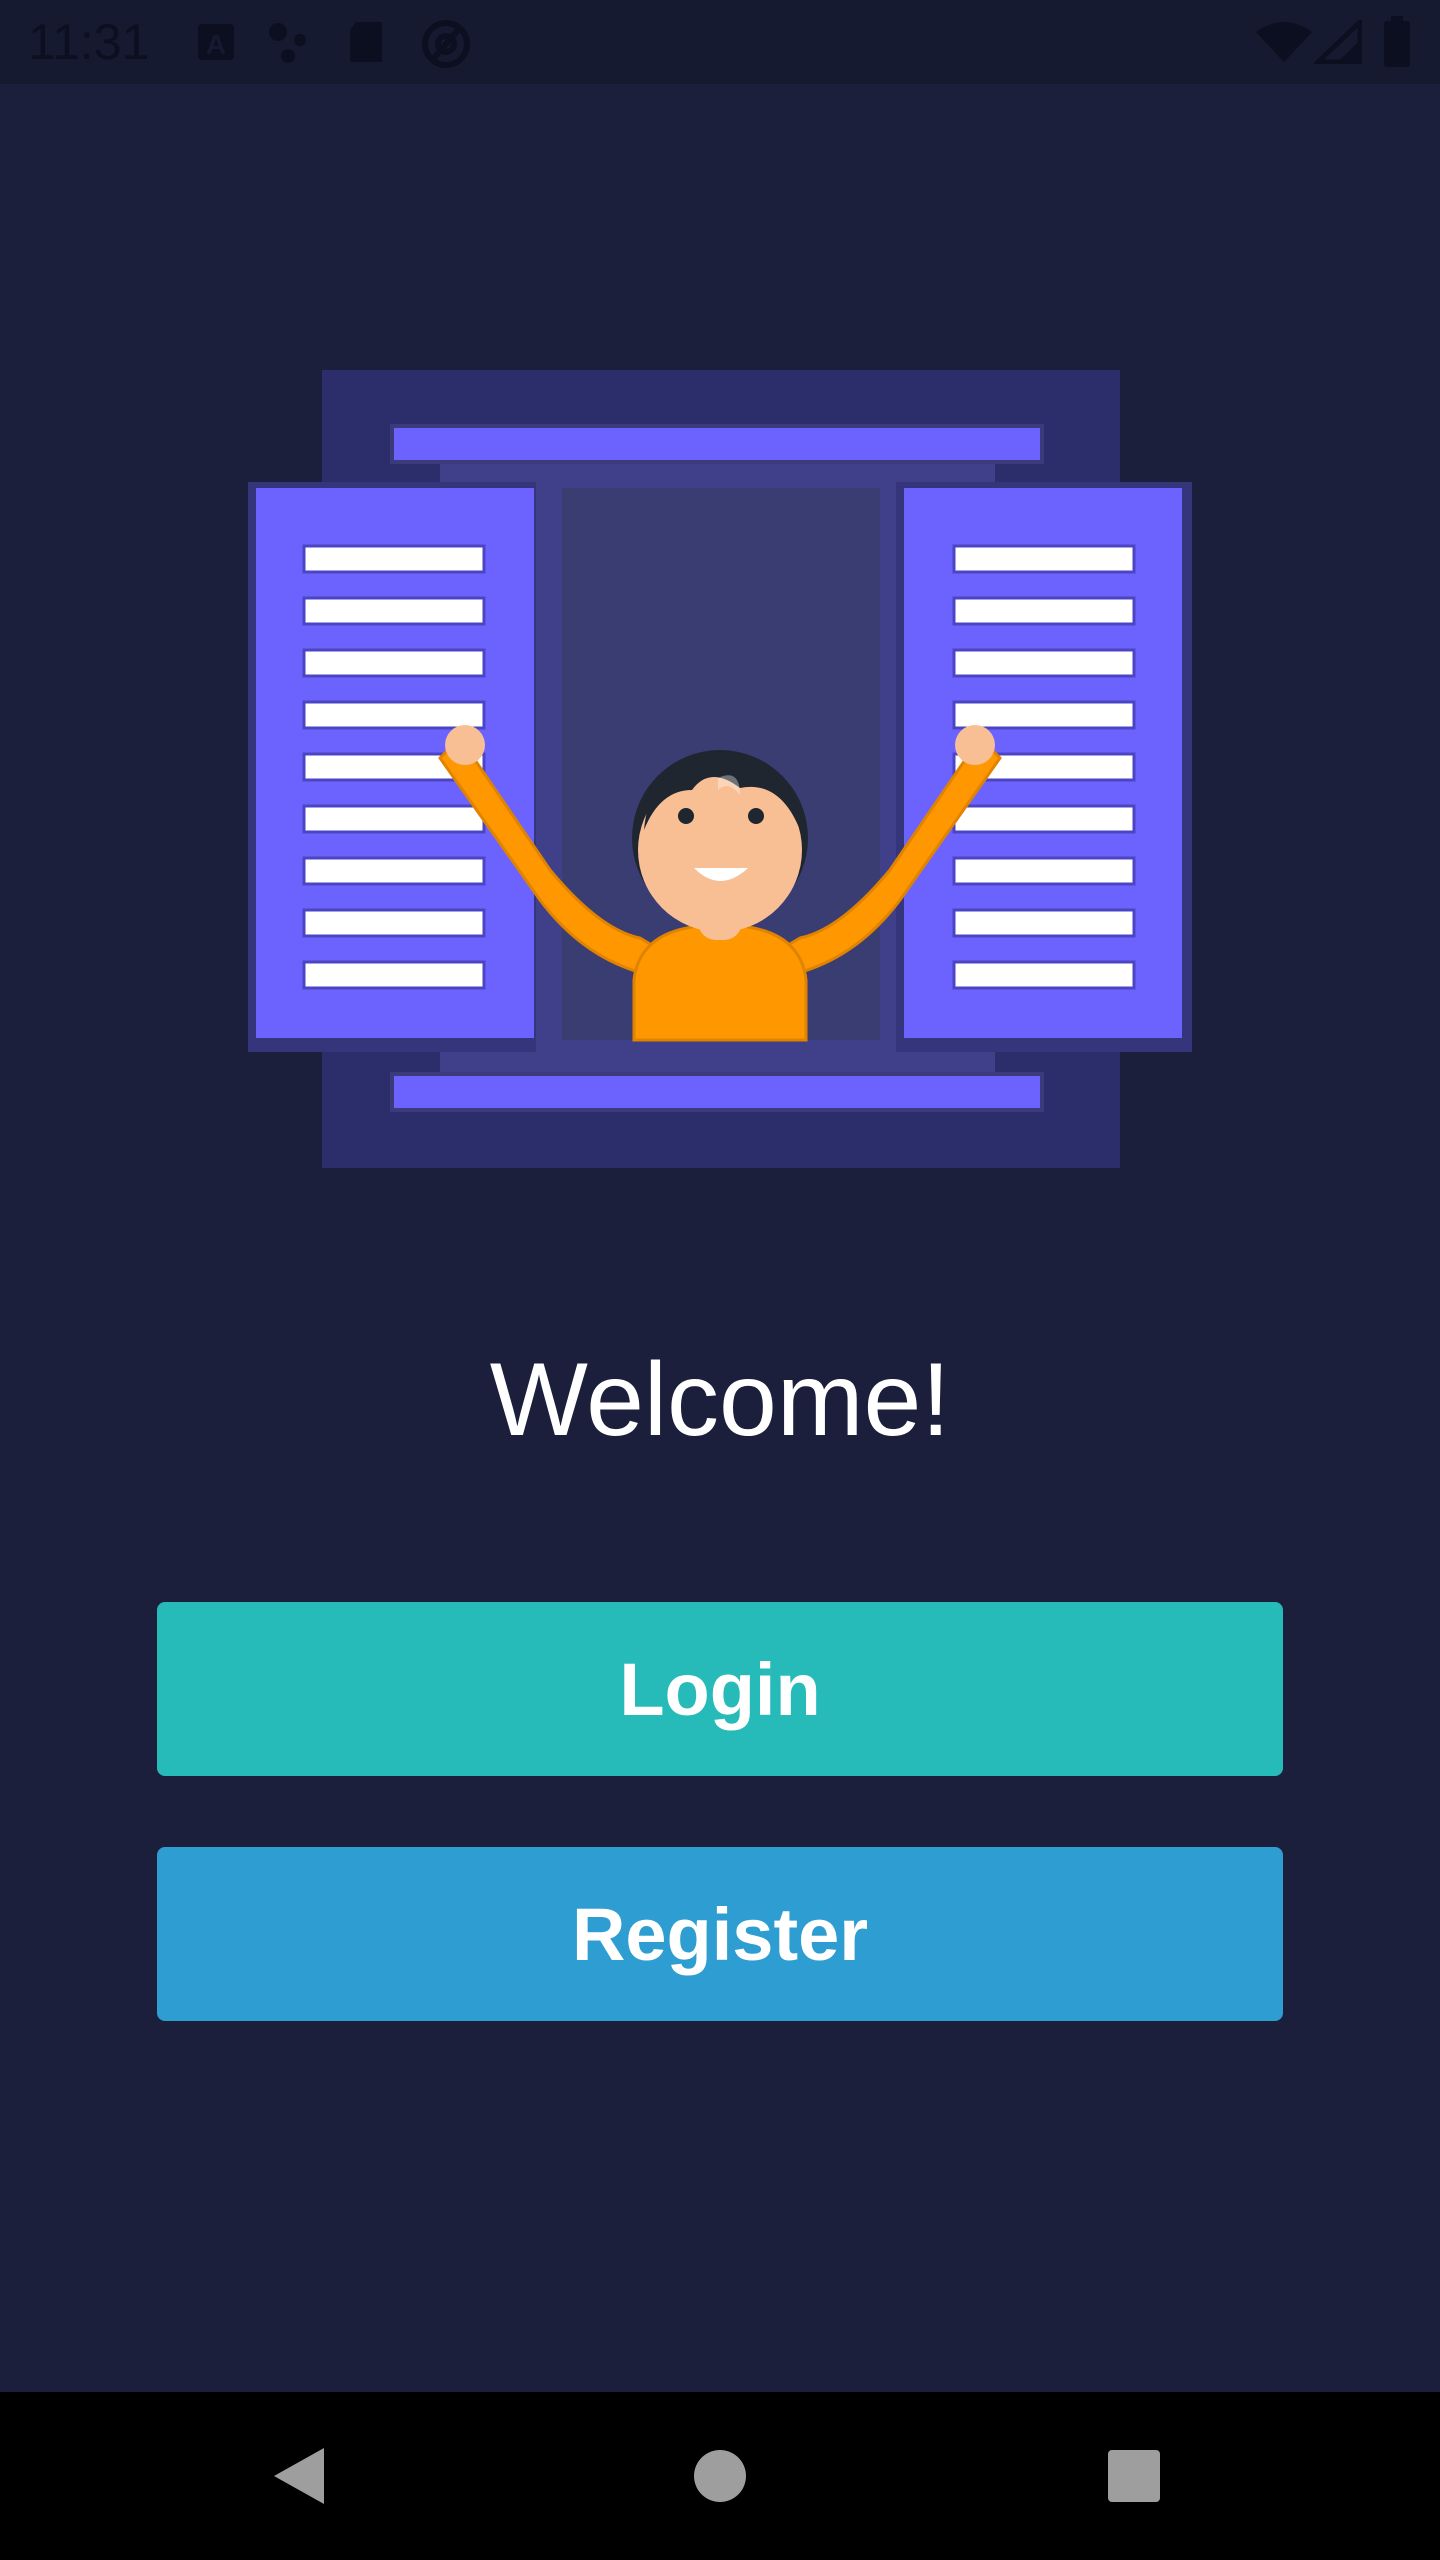 The height and width of the screenshot is (2560, 1440). I want to click on login-button-label: Login, so click(720, 1689).